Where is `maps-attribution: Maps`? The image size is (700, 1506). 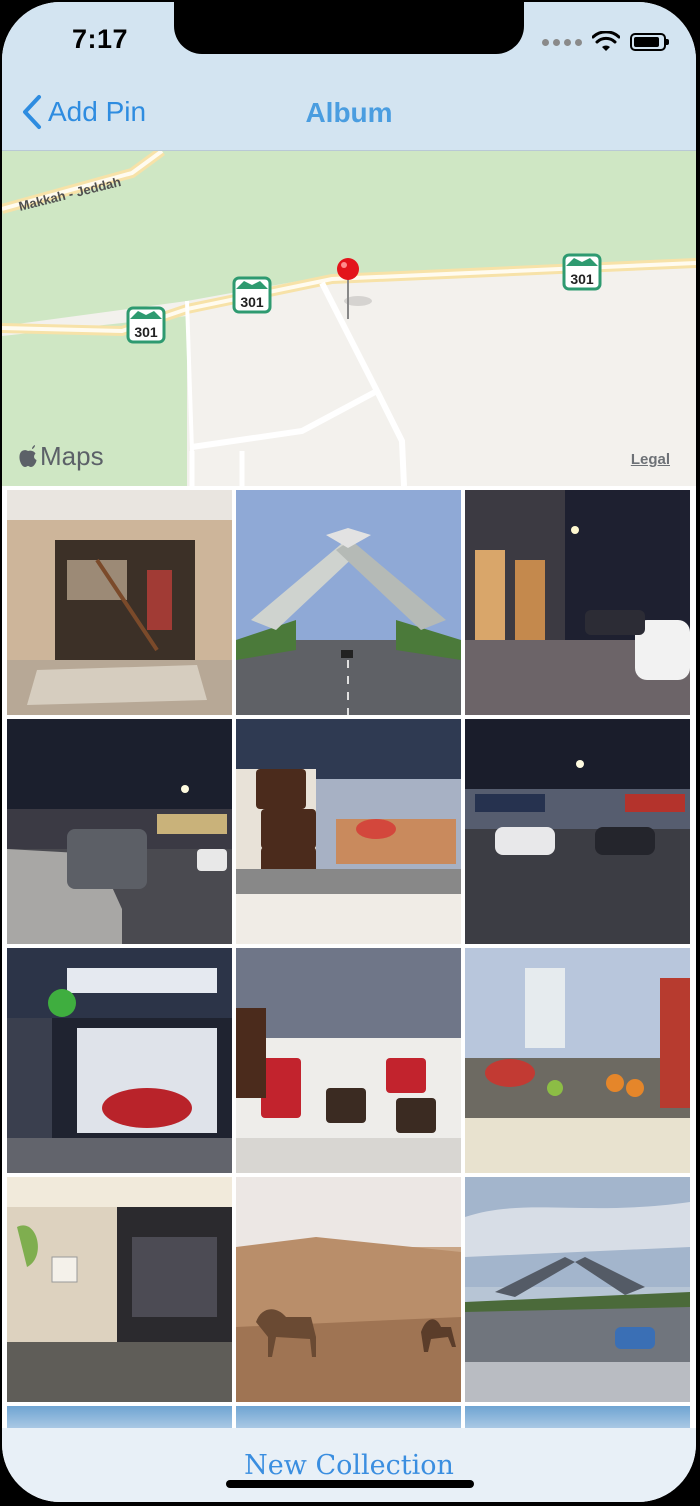
maps-attribution: Maps is located at coordinates (61, 456).